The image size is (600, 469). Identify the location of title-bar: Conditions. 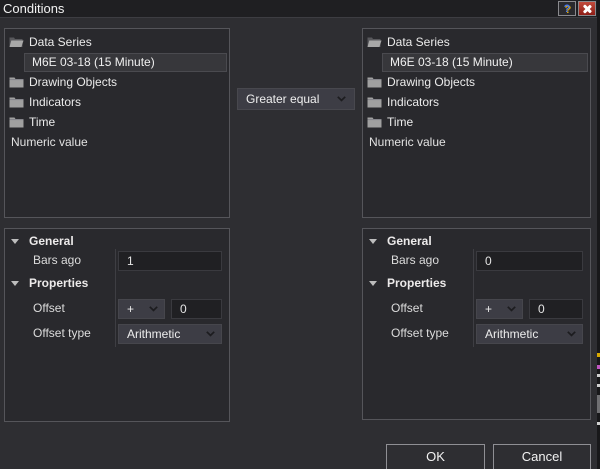
(298, 9).